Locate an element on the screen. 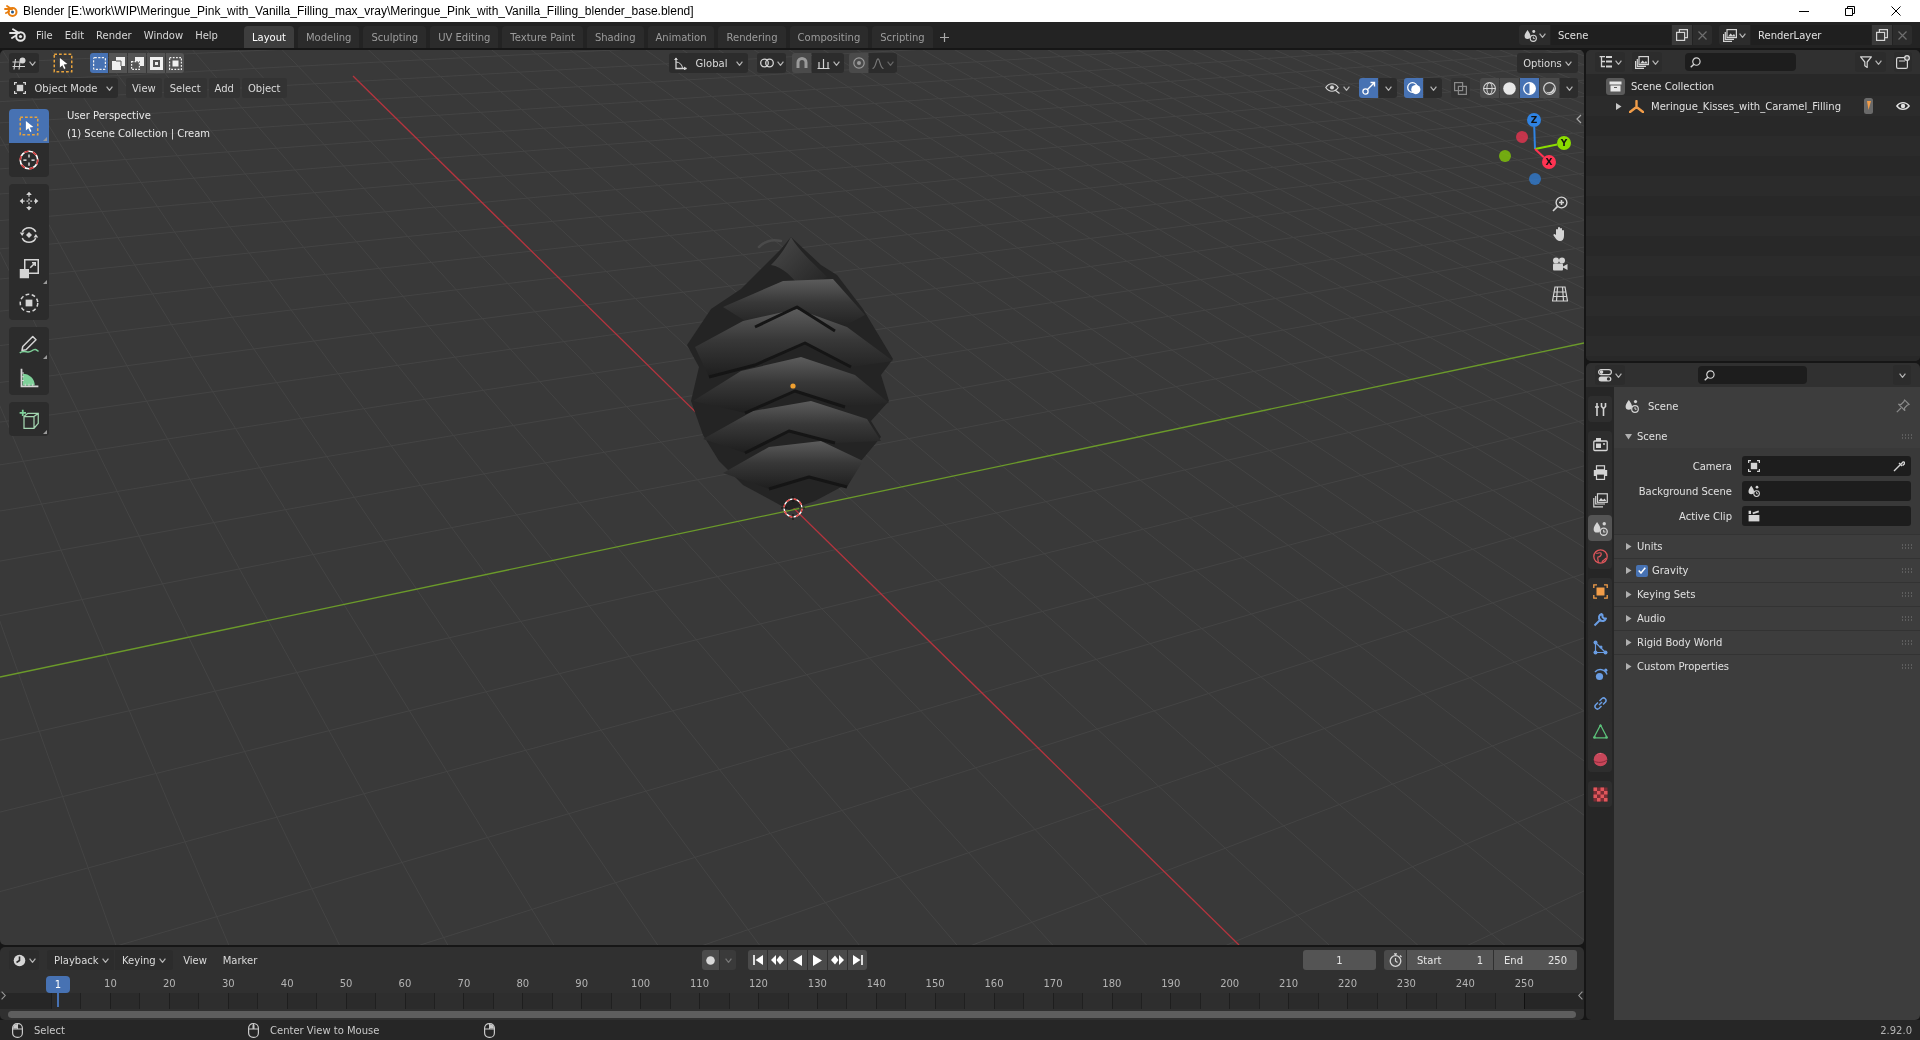 The image size is (1920, 1040). filter-dropdown is located at coordinates (1870, 62).